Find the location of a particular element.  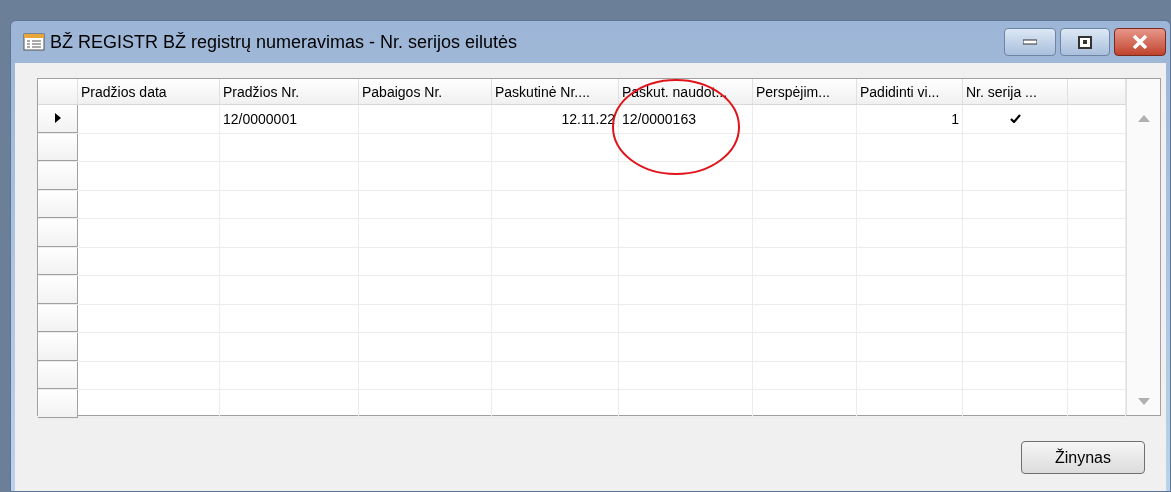

restore-icon is located at coordinates (1085, 42).